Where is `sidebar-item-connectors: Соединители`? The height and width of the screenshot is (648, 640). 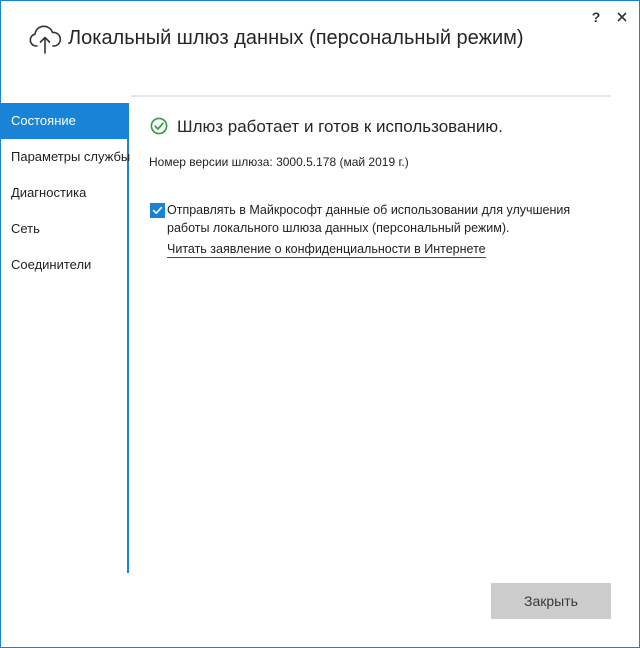 sidebar-item-connectors: Соединители is located at coordinates (64, 265).